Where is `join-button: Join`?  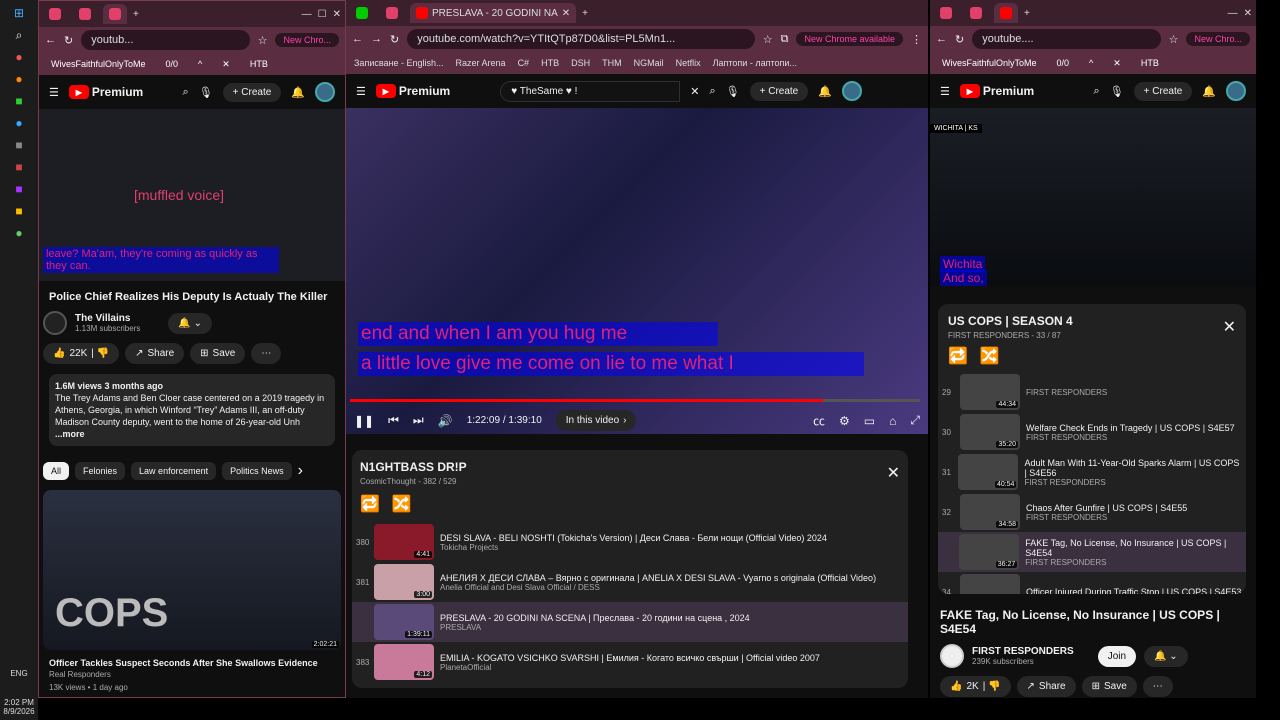 join-button: Join is located at coordinates (1117, 656).